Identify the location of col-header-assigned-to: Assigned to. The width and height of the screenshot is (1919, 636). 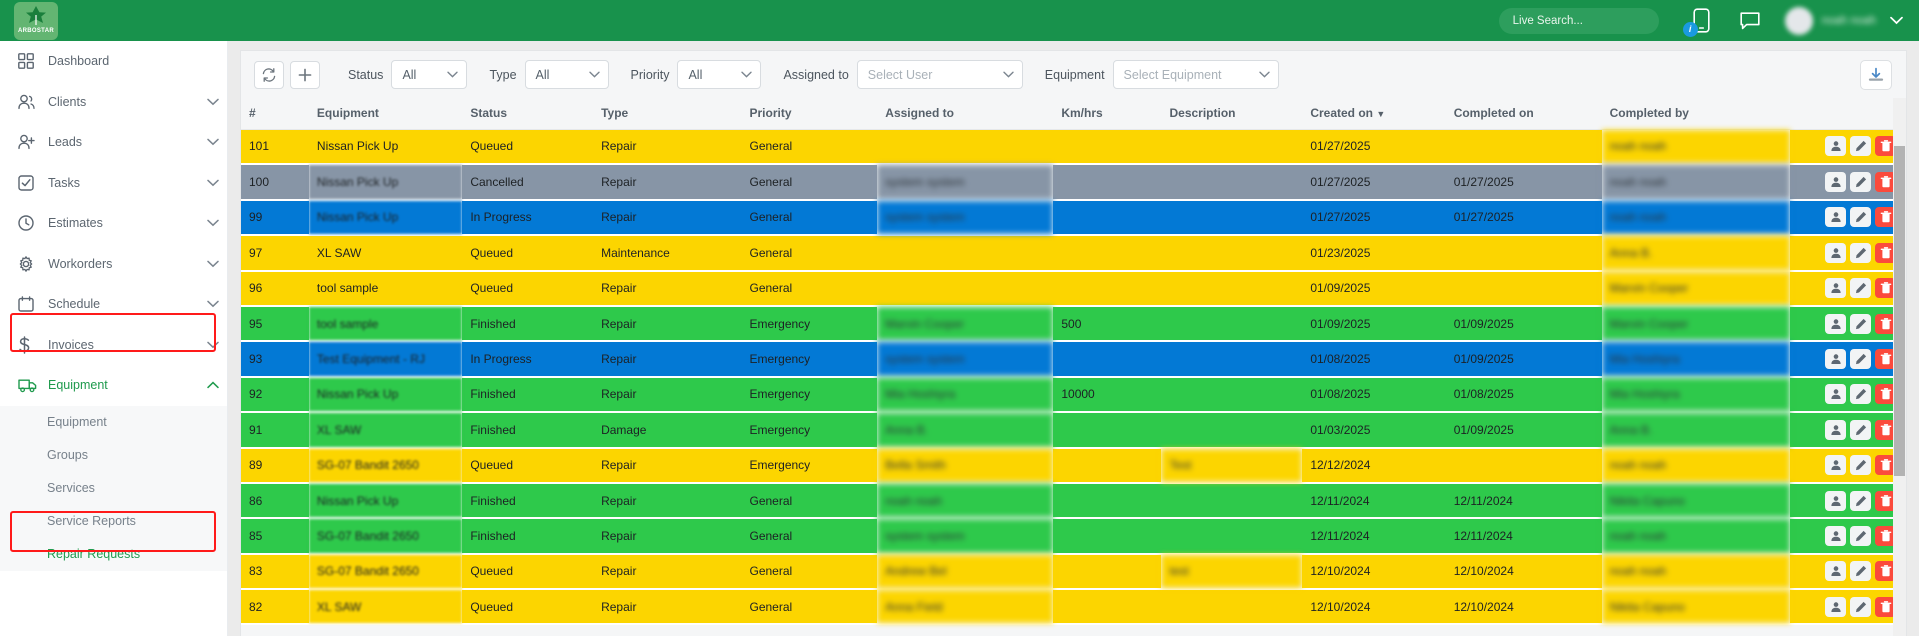
(965, 114).